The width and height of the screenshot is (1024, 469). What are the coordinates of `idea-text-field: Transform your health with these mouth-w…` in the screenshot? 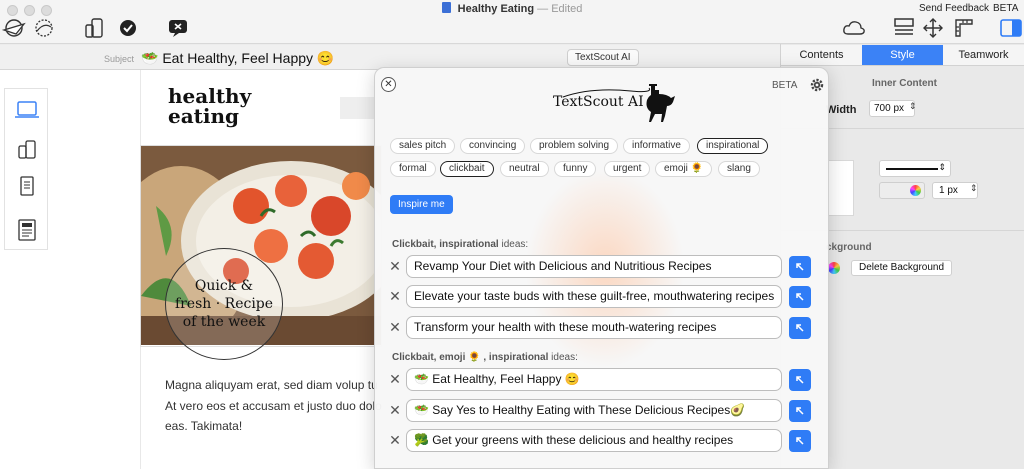 It's located at (594, 327).